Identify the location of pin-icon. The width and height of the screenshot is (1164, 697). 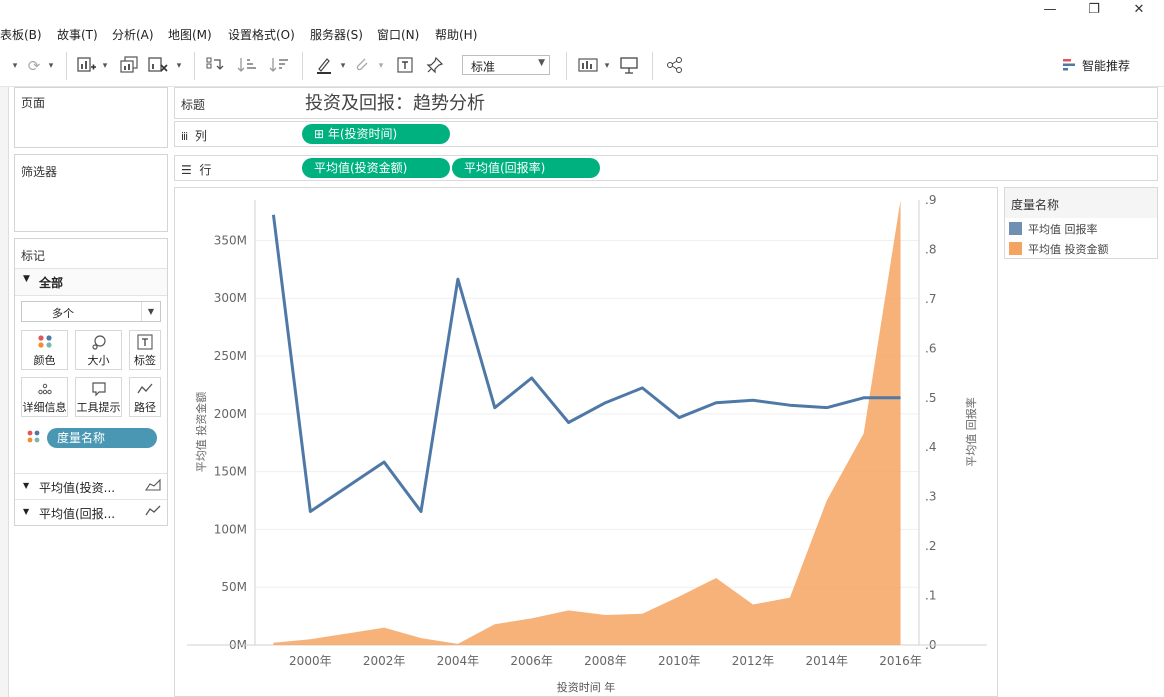
(435, 66).